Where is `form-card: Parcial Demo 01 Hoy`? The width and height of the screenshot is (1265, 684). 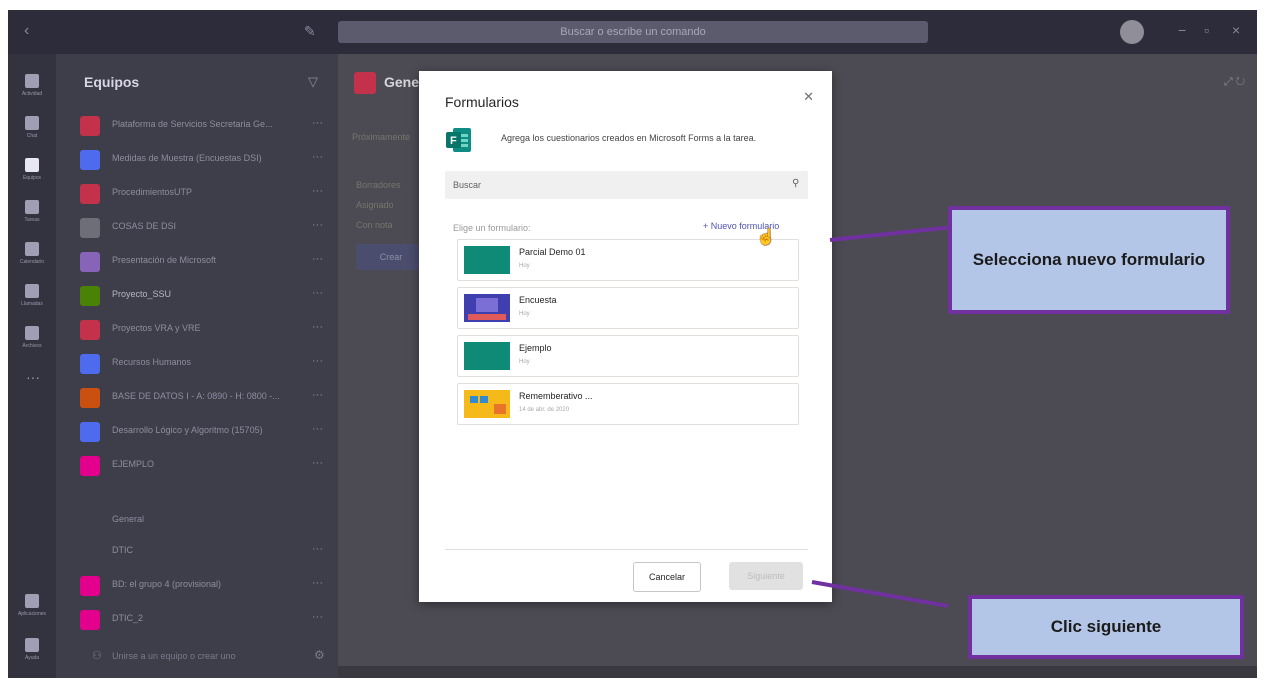 form-card: Parcial Demo 01 Hoy is located at coordinates (628, 260).